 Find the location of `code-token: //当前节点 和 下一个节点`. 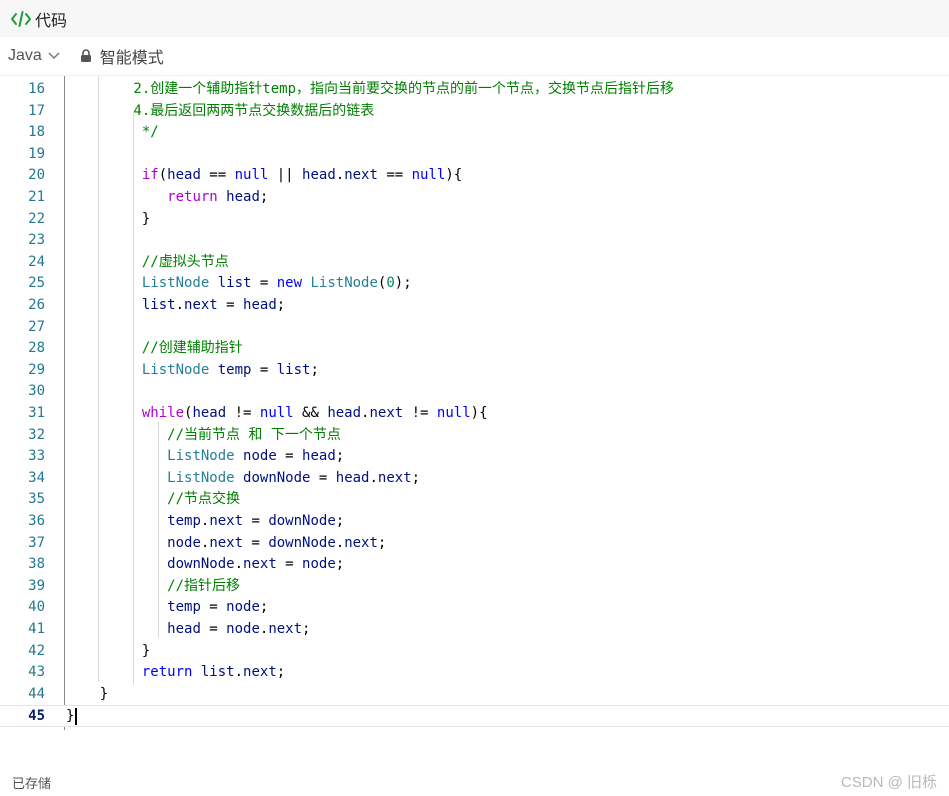

code-token: //当前节点 和 下一个节点 is located at coordinates (203, 434).